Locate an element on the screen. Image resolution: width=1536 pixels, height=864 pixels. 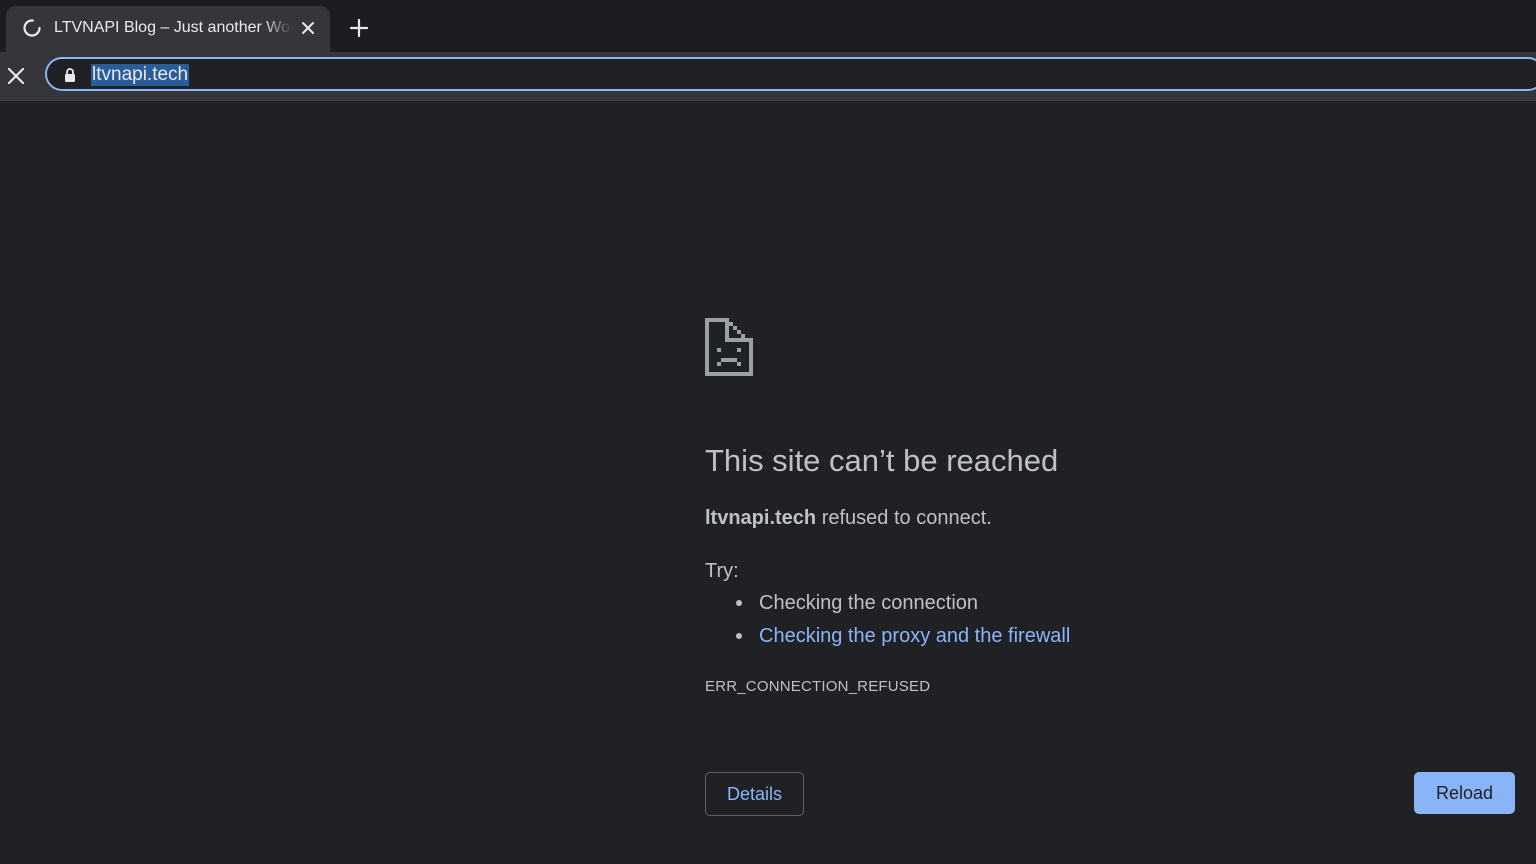
loading-spinner-icon is located at coordinates (32, 28).